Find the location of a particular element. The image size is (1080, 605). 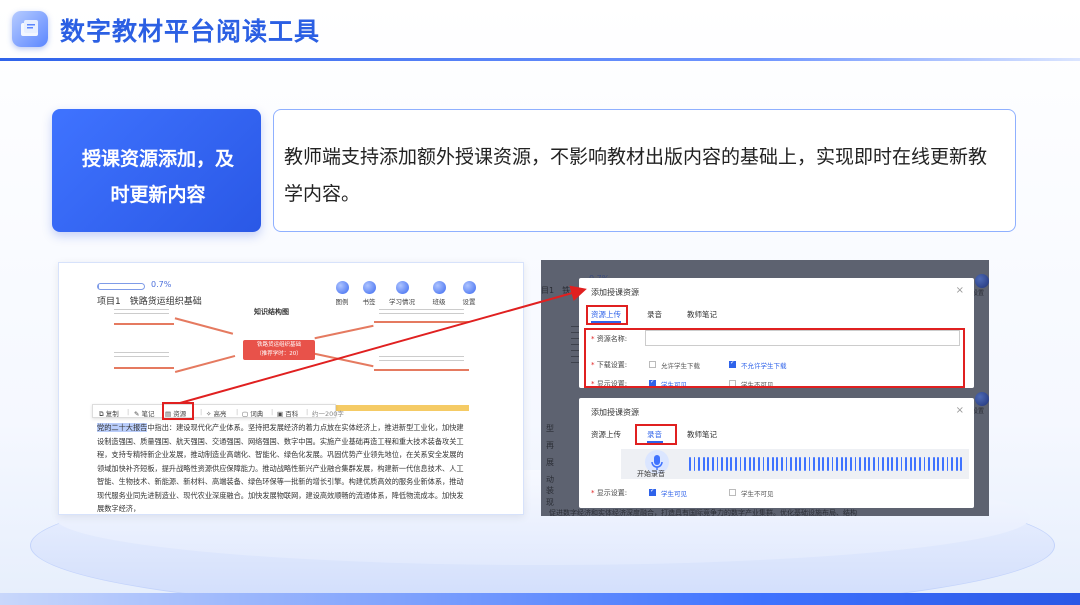

arrow-line is located at coordinates (383, 344).